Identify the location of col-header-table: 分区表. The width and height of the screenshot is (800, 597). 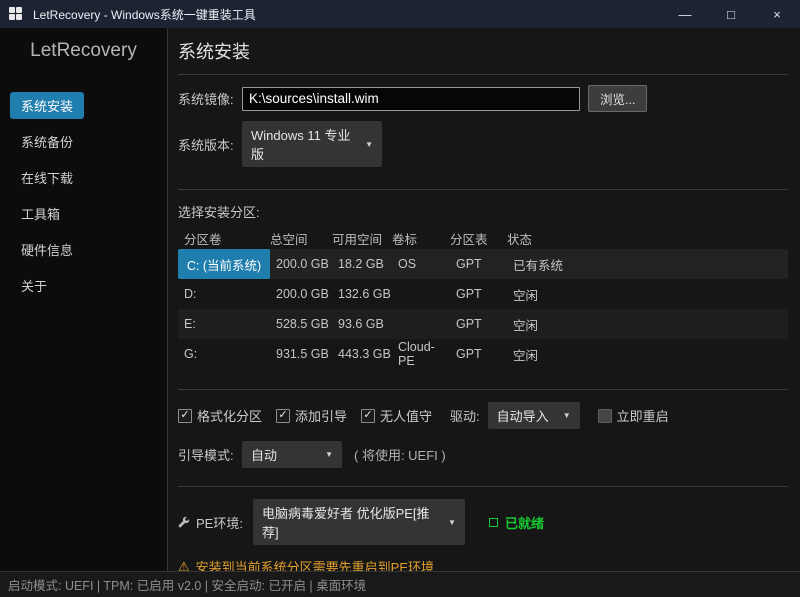
(469, 239).